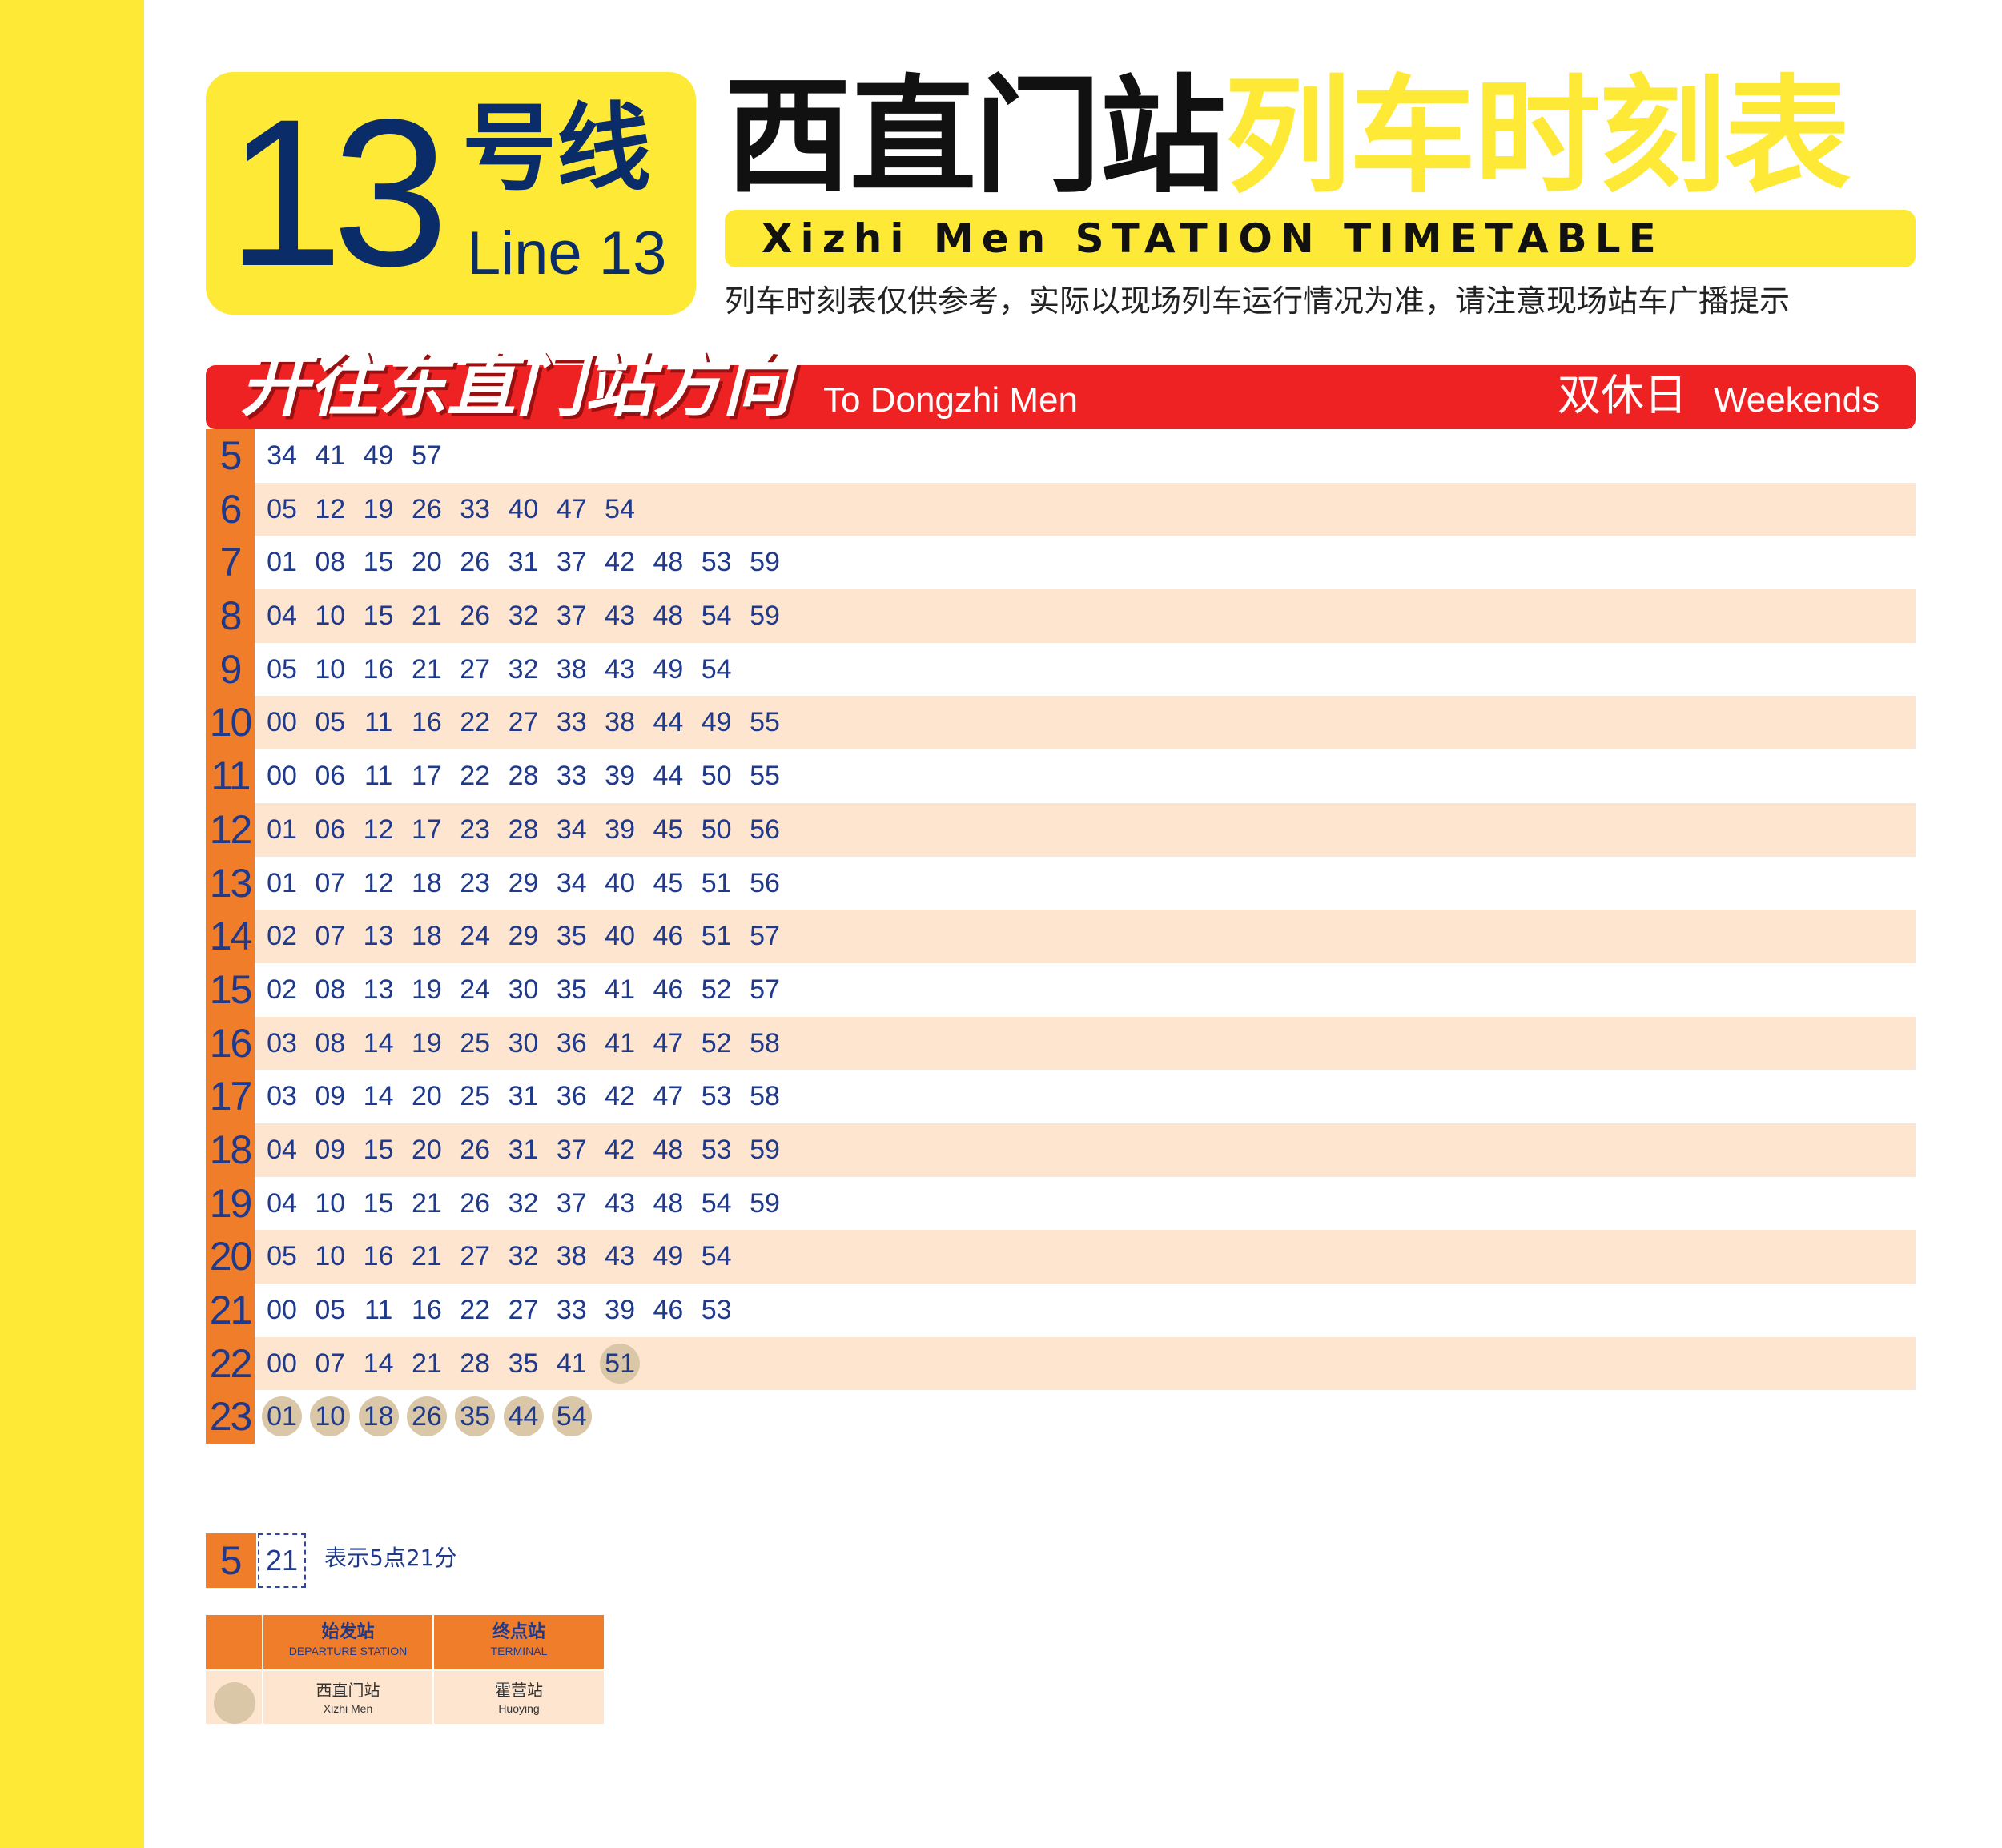 Image resolution: width=2002 pixels, height=1848 pixels. Describe the element at coordinates (668, 723) in the screenshot. I see `minute-entry: 44` at that location.